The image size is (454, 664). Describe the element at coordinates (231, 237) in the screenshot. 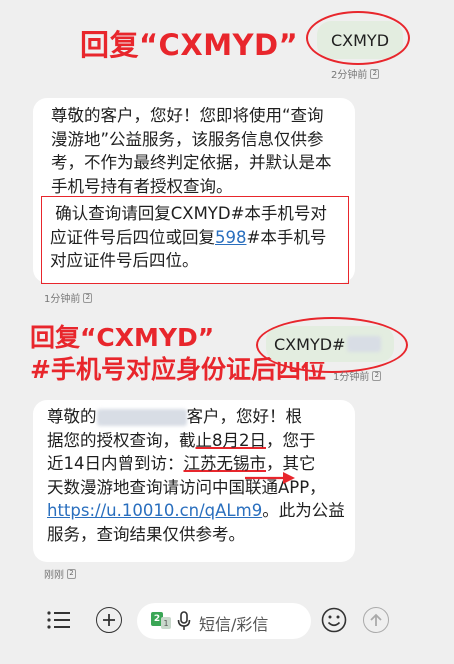

I see `reply-number-link: 598` at that location.